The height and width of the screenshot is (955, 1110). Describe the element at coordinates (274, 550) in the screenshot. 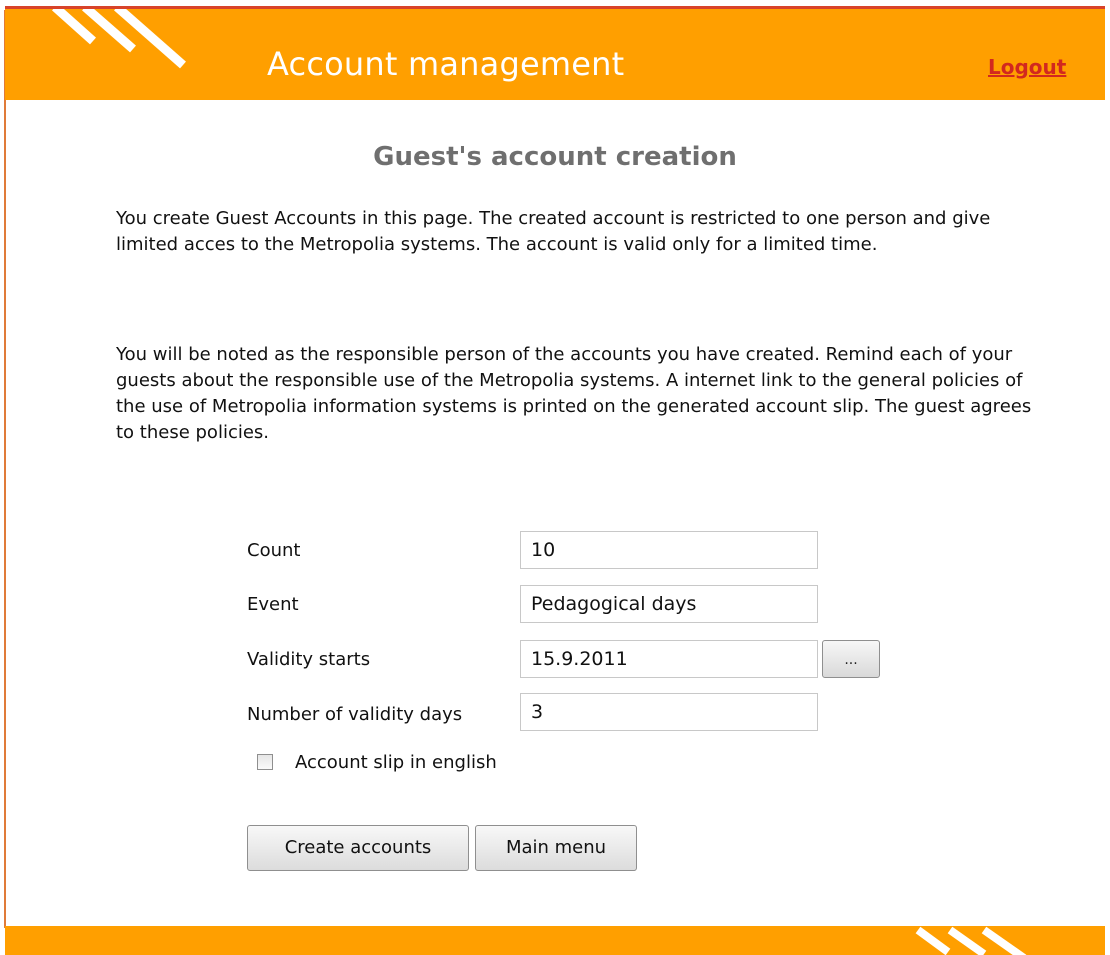

I see `count-label: Count` at that location.